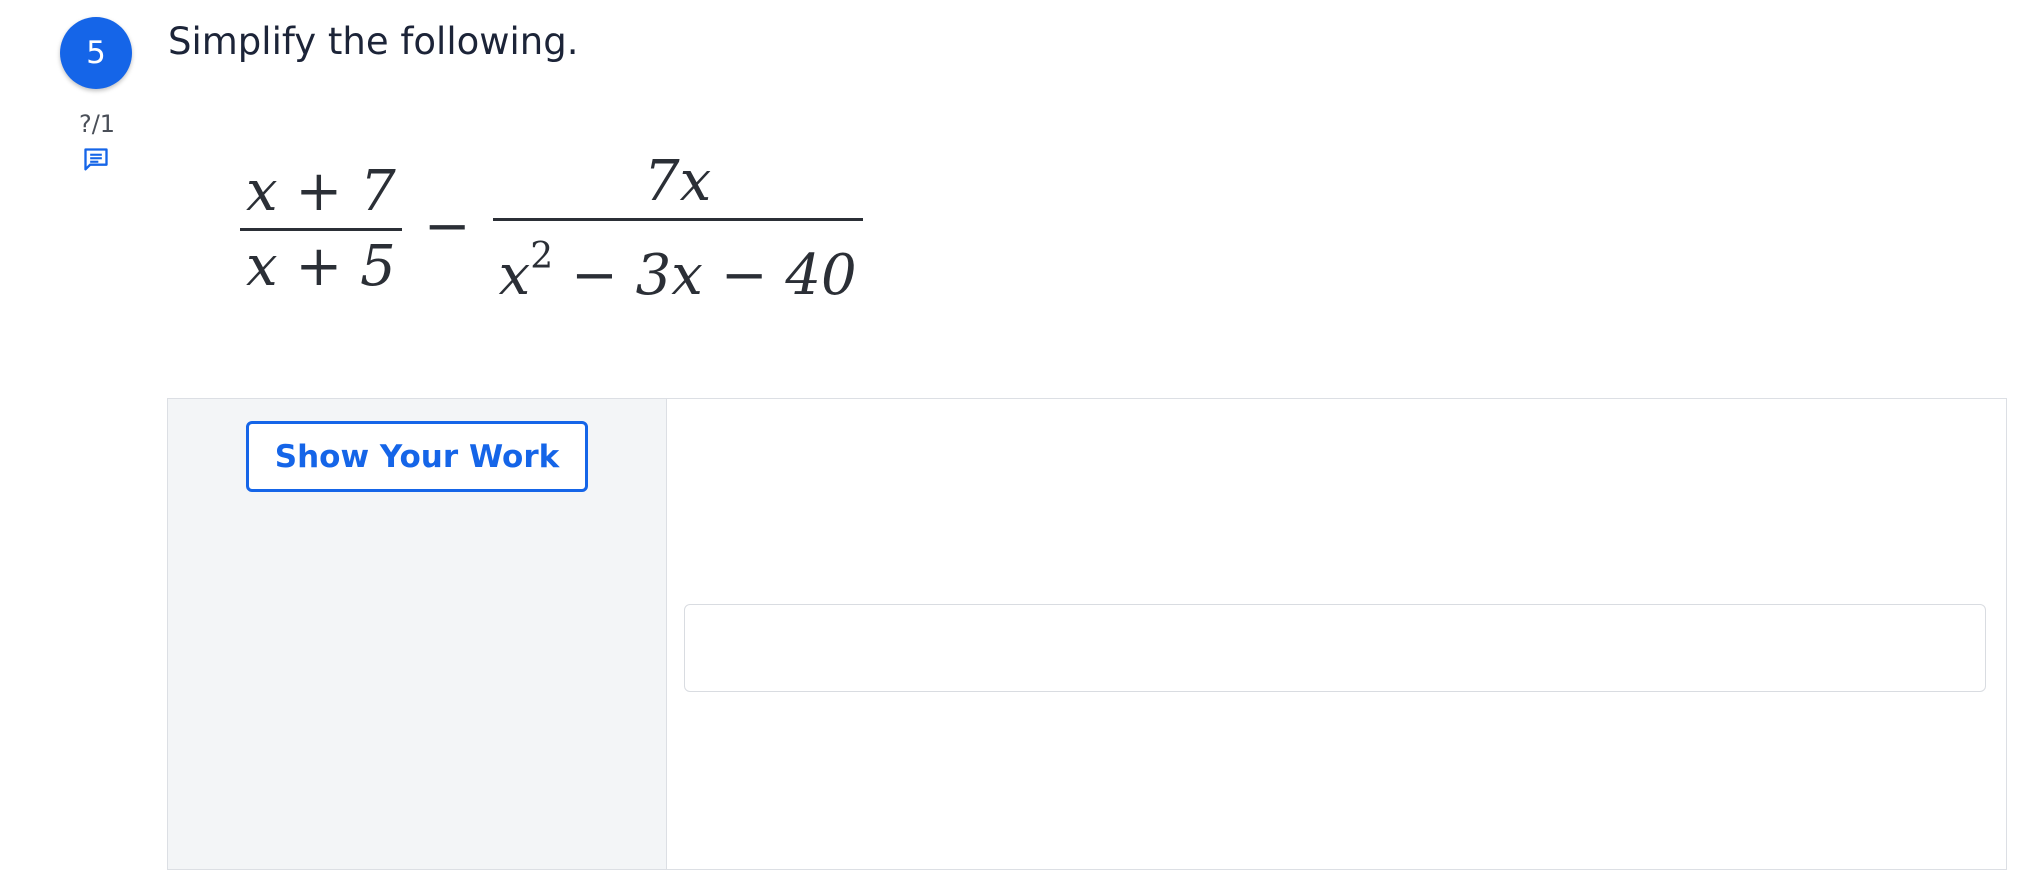  I want to click on question-score: ?/1, so click(97, 124).